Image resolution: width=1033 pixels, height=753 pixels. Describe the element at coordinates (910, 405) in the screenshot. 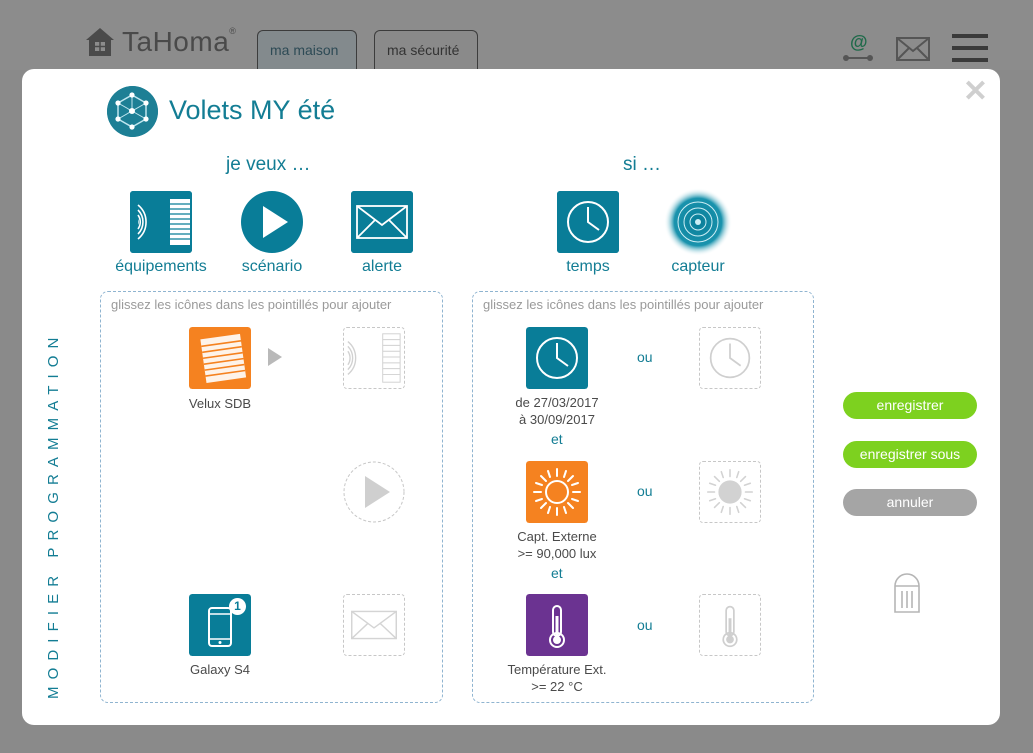

I see `save-button: enregistrer` at that location.